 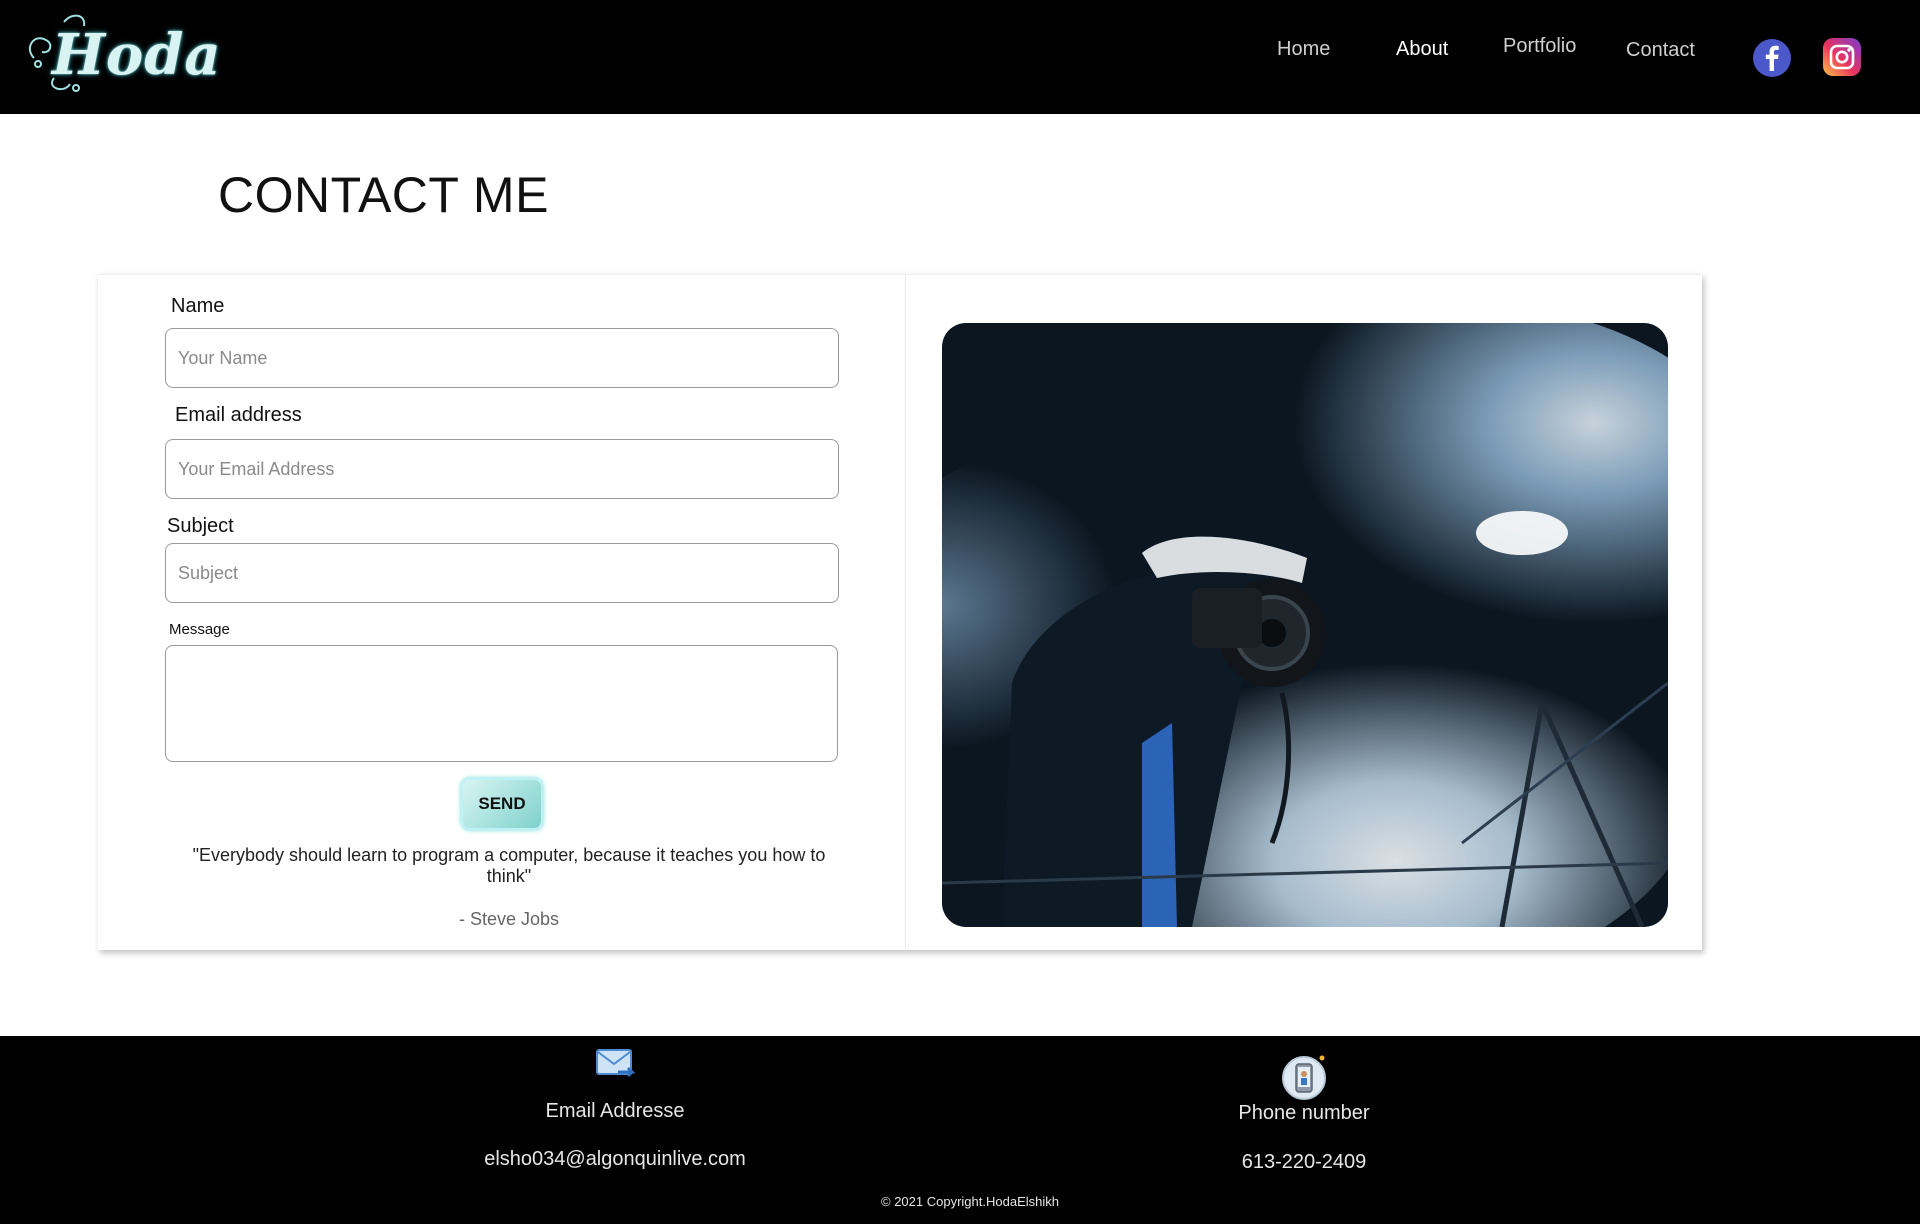 What do you see at coordinates (616, 1065) in the screenshot?
I see `email-icon` at bounding box center [616, 1065].